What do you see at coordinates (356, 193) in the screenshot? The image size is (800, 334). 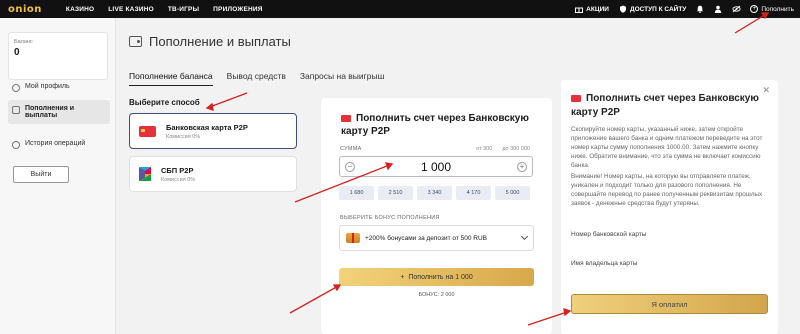 I see `quick-amount-chip: 1 680` at bounding box center [356, 193].